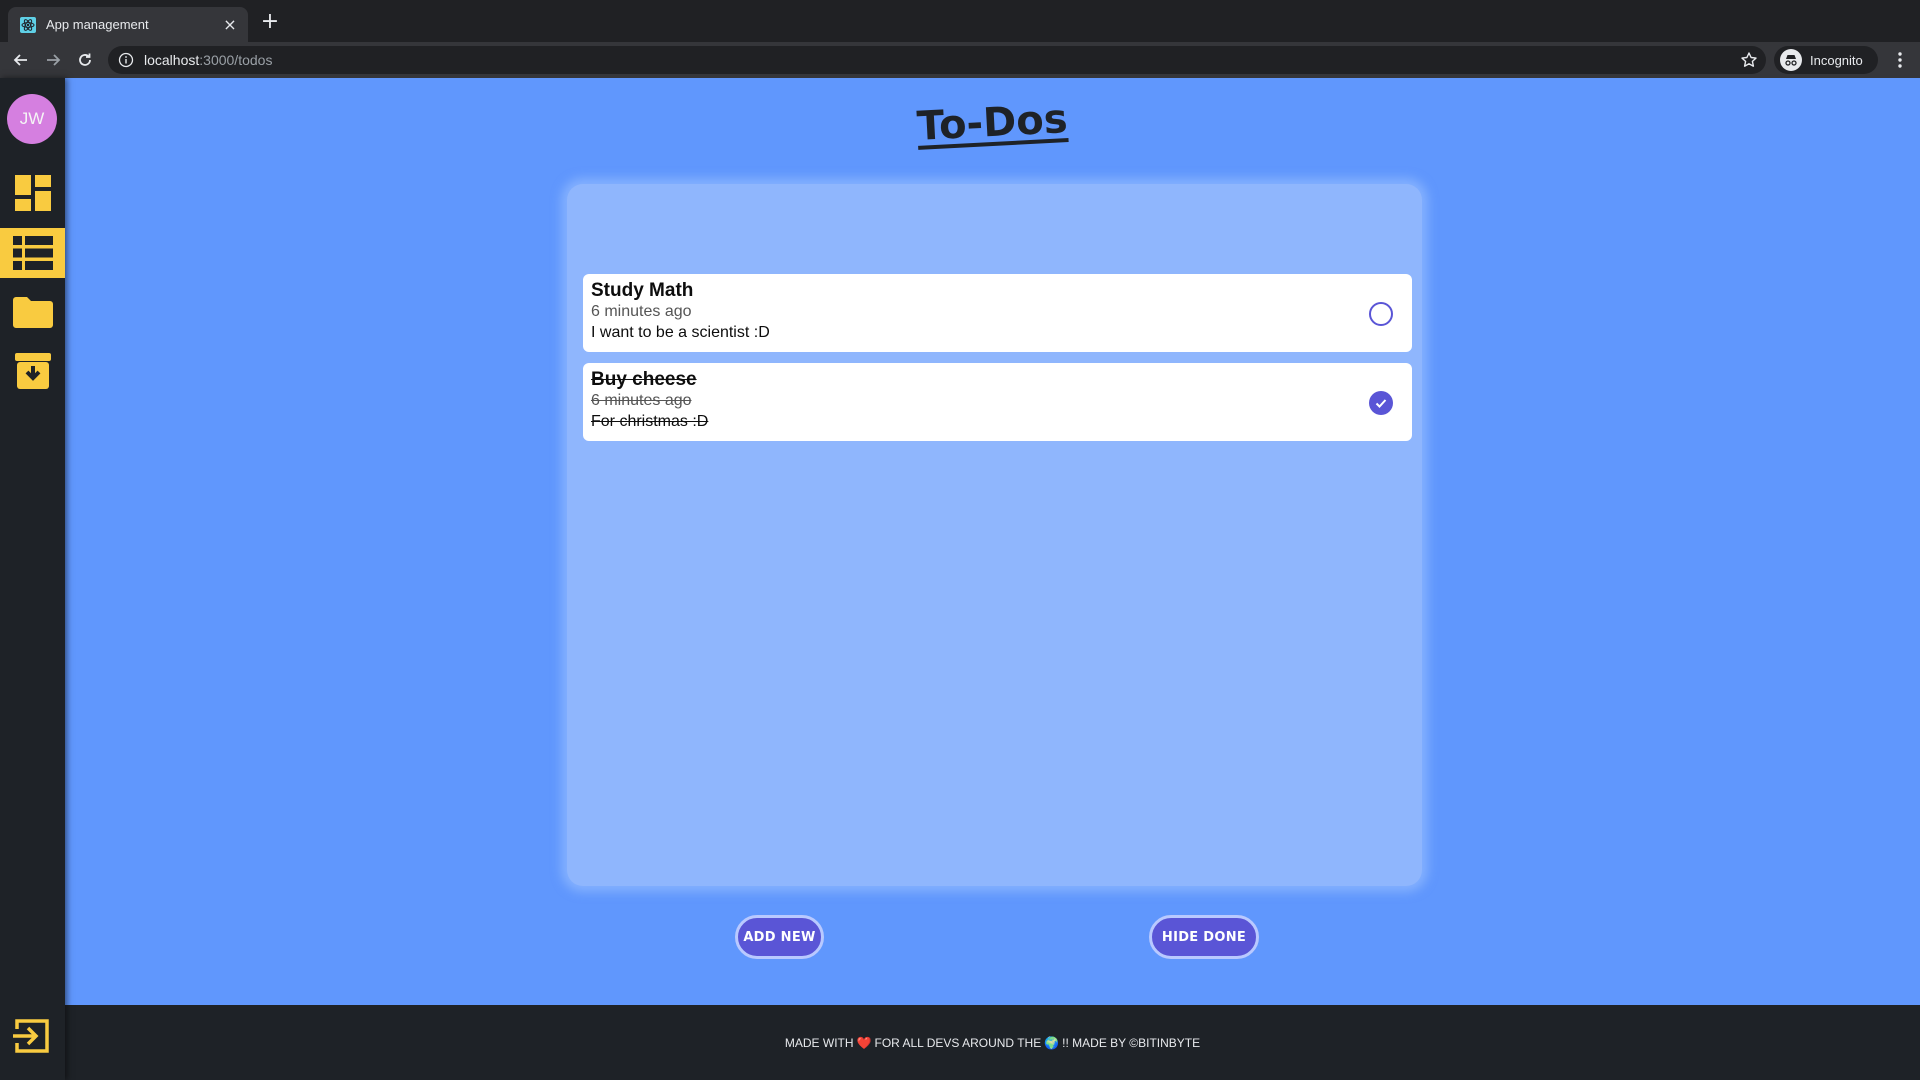 This screenshot has width=1920, height=1080. What do you see at coordinates (126, 60) in the screenshot?
I see `info-icon` at bounding box center [126, 60].